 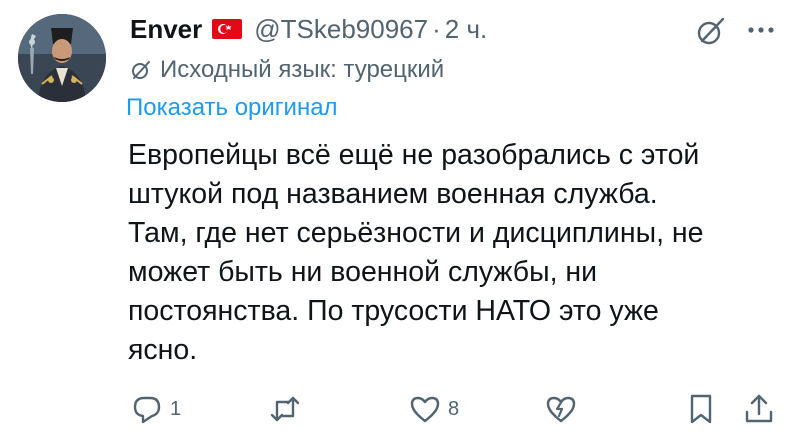 What do you see at coordinates (141, 70) in the screenshot?
I see `grok-translate-icon` at bounding box center [141, 70].